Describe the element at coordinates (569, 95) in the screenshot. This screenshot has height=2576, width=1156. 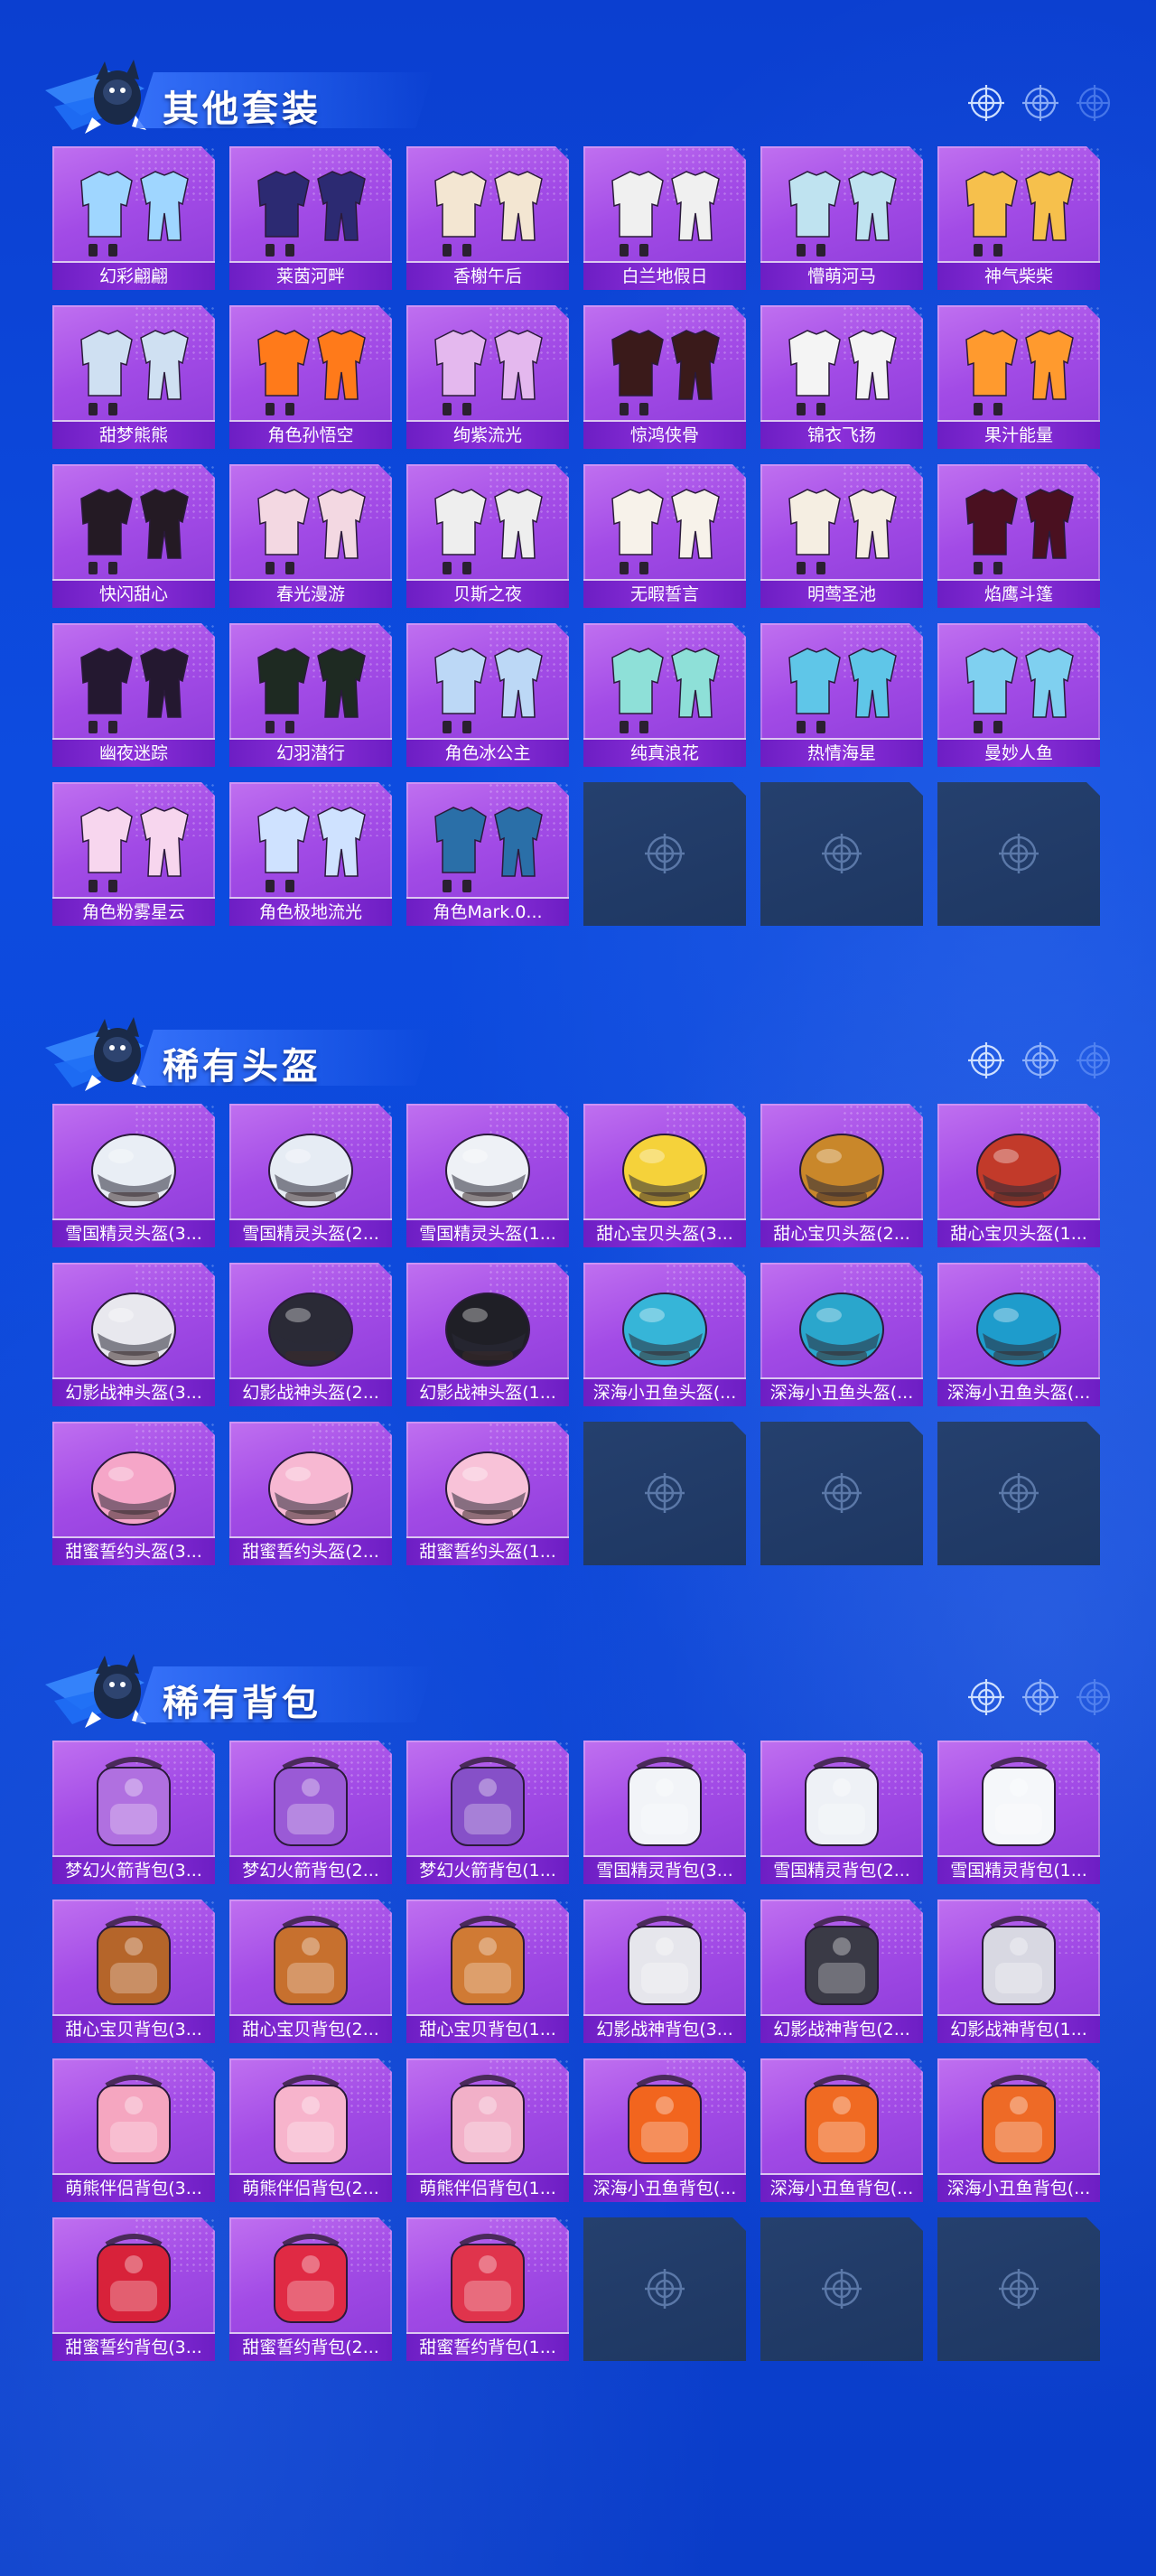
I see `section-header: 其他套装` at that location.